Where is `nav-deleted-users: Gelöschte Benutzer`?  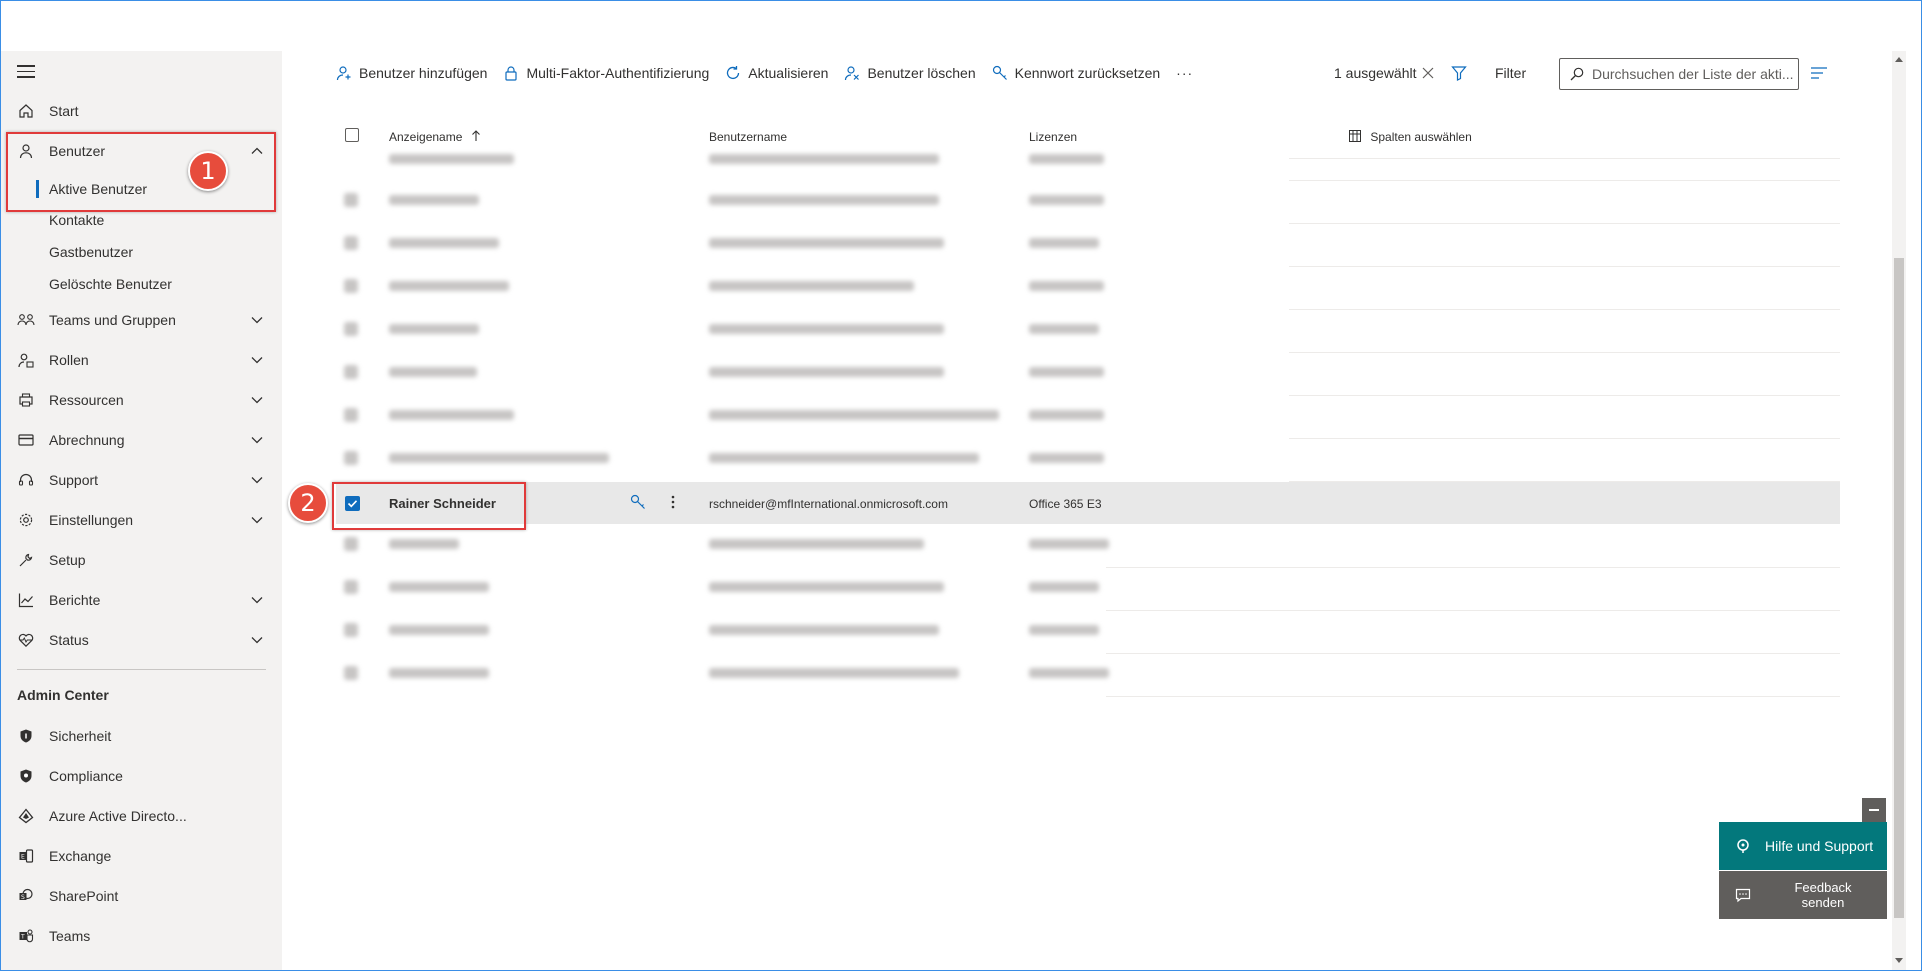
nav-deleted-users: Gelöschte Benutzer is located at coordinates (110, 284).